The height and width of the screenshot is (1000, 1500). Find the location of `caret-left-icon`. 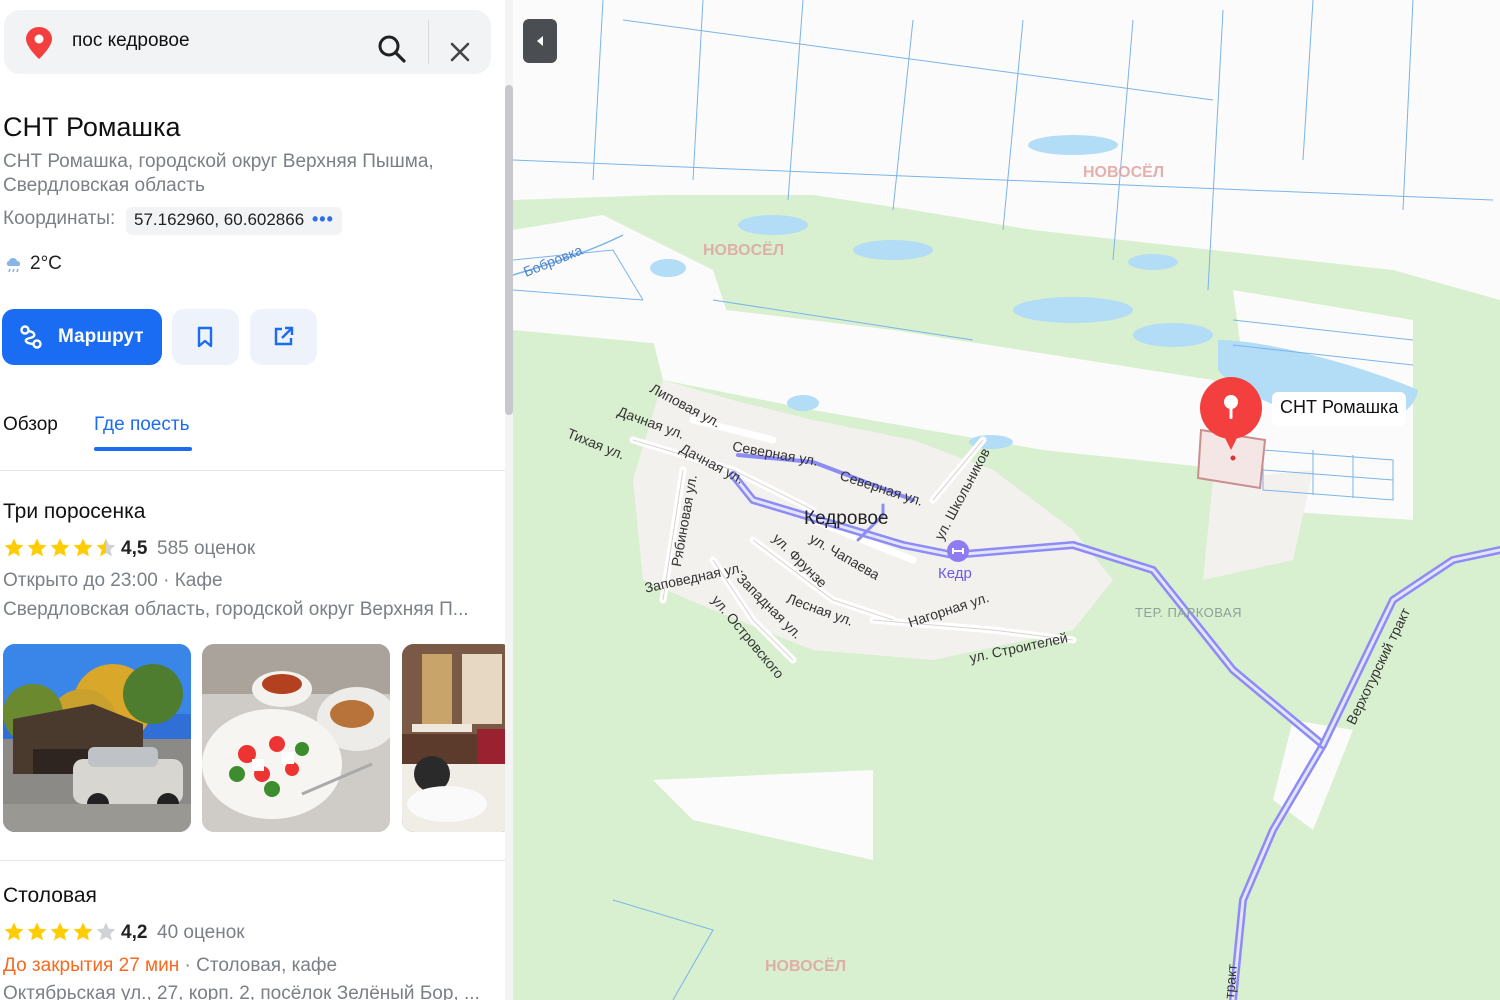

caret-left-icon is located at coordinates (540, 41).